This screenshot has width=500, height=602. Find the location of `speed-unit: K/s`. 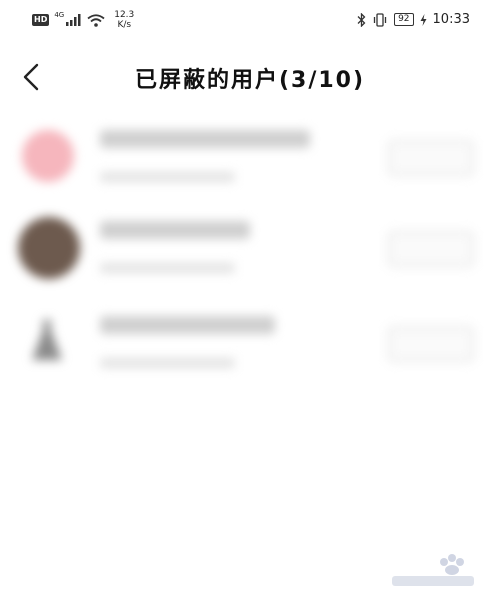

speed-unit: K/s is located at coordinates (124, 25).